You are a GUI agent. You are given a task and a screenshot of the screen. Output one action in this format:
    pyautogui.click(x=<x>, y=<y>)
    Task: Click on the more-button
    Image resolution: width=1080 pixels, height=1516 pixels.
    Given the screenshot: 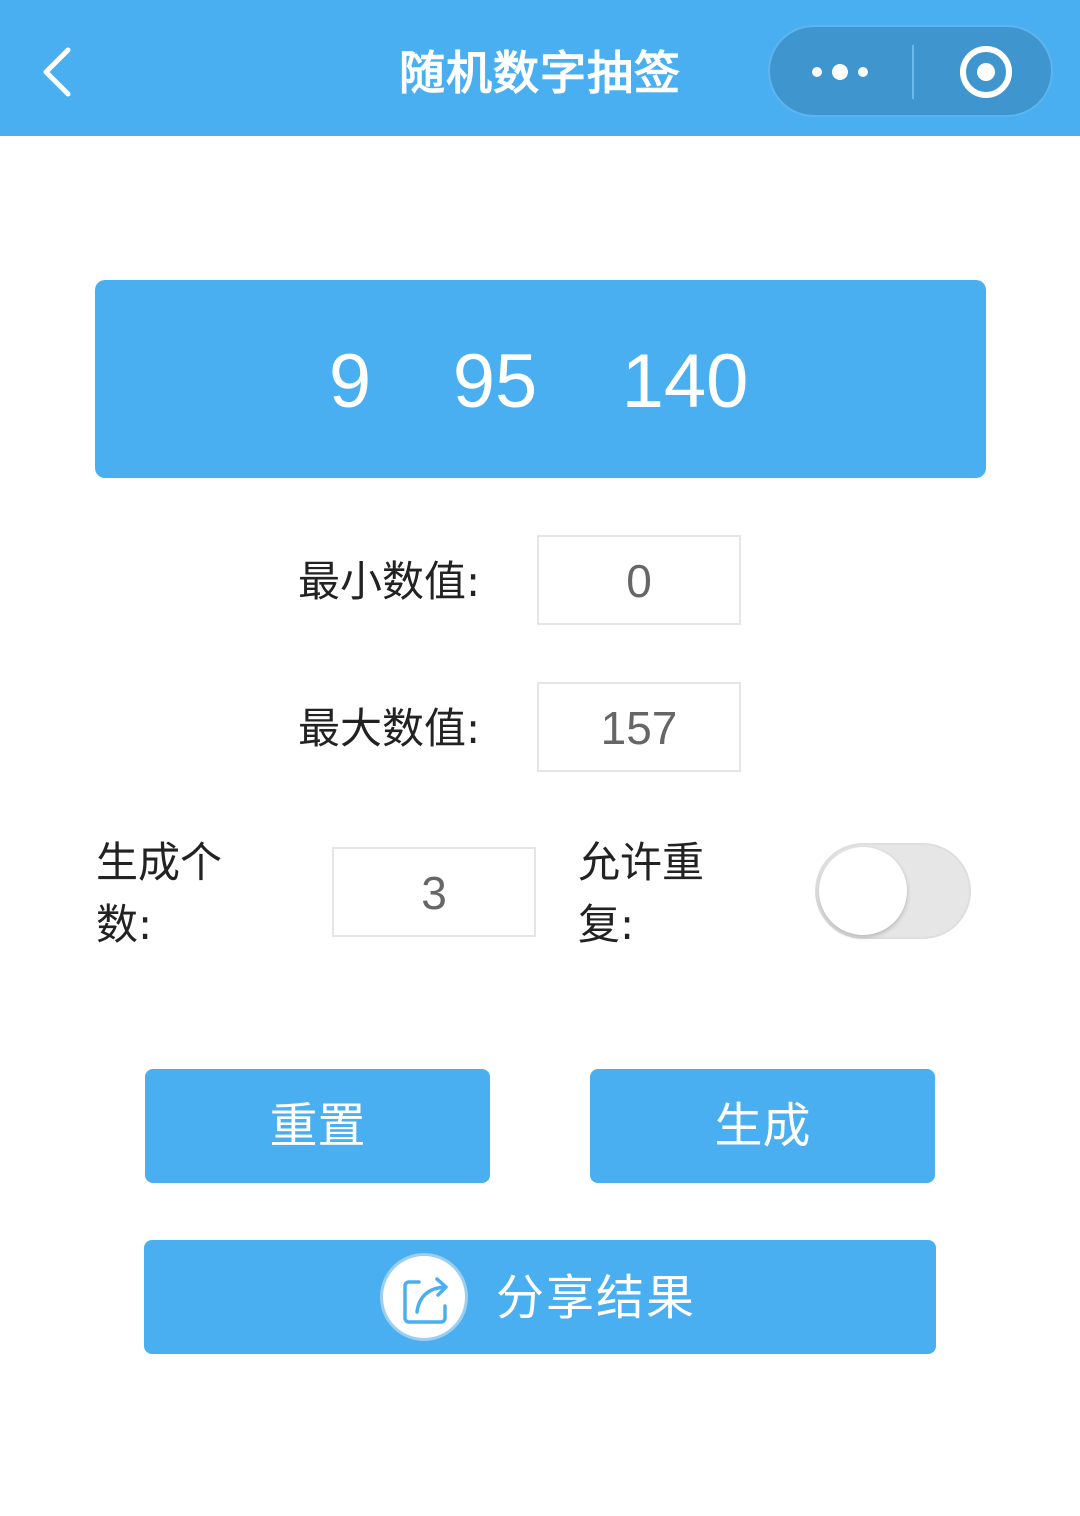 What is the action you would take?
    pyautogui.click(x=841, y=71)
    